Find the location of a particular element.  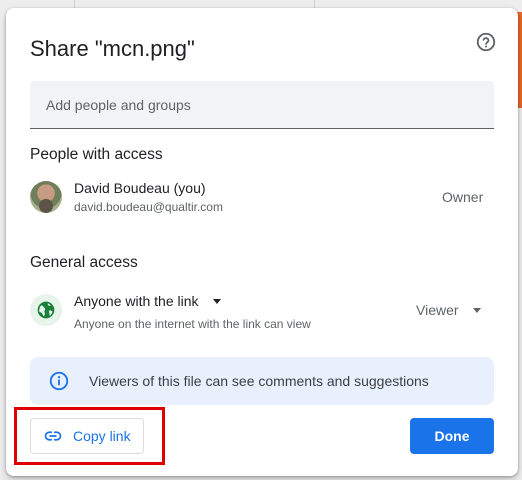

copy-link-button: Copy link is located at coordinates (87, 436).